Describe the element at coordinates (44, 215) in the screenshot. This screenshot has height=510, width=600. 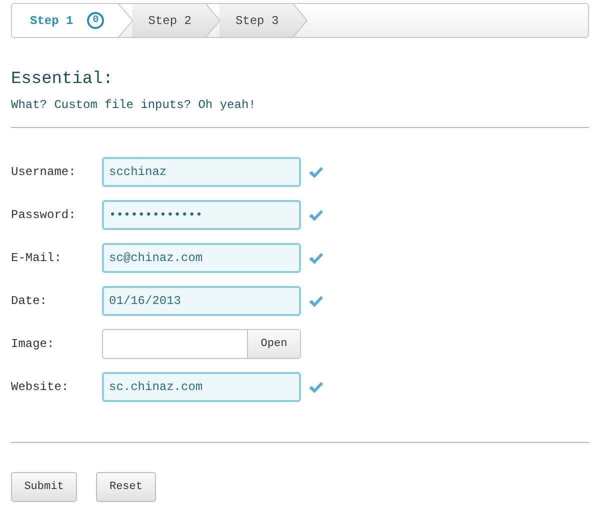
I see `field-label: Password:` at that location.